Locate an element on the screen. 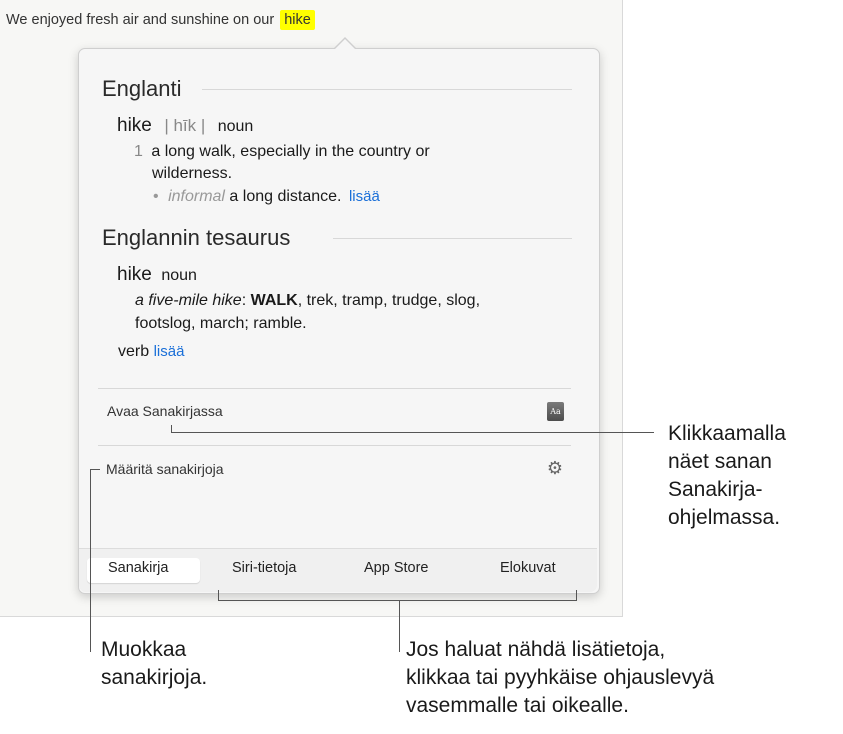 The width and height of the screenshot is (843, 734). leader-line-tabs is located at coordinates (399, 626).